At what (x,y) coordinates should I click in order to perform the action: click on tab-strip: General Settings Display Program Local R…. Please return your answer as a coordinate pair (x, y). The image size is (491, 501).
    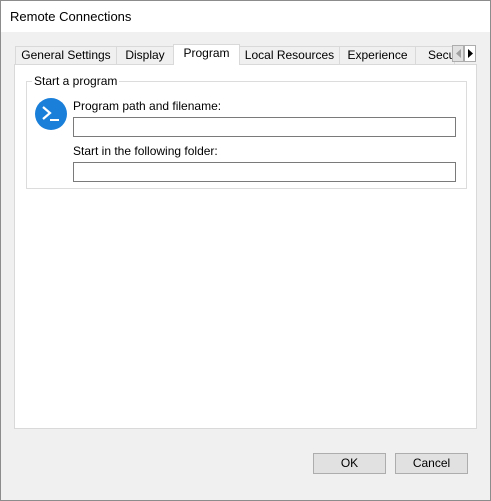
    Looking at the image, I should click on (246, 54).